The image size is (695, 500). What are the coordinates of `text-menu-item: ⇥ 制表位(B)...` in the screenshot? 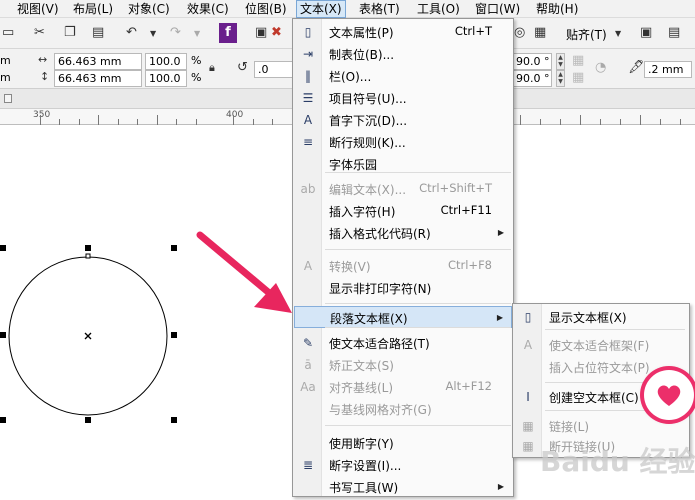 It's located at (403, 54).